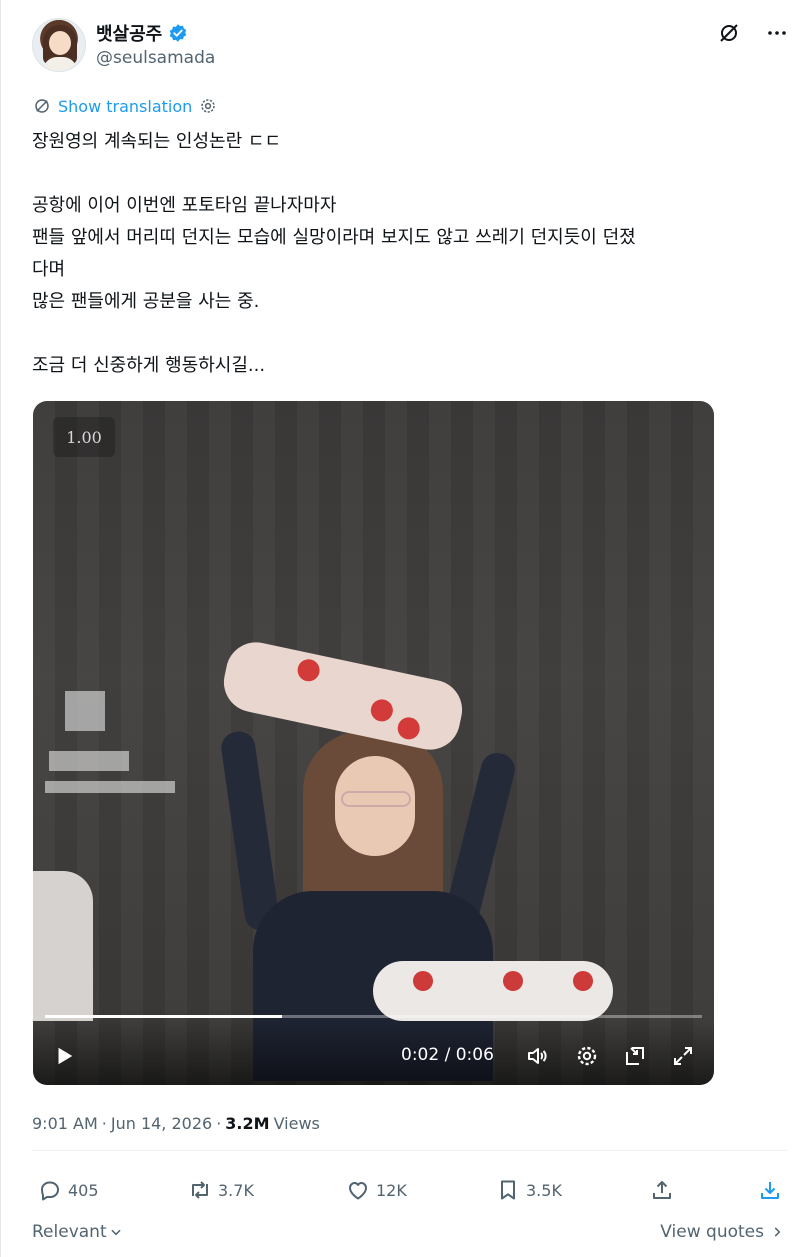  I want to click on bookmark-button: 3.5K, so click(529, 1190).